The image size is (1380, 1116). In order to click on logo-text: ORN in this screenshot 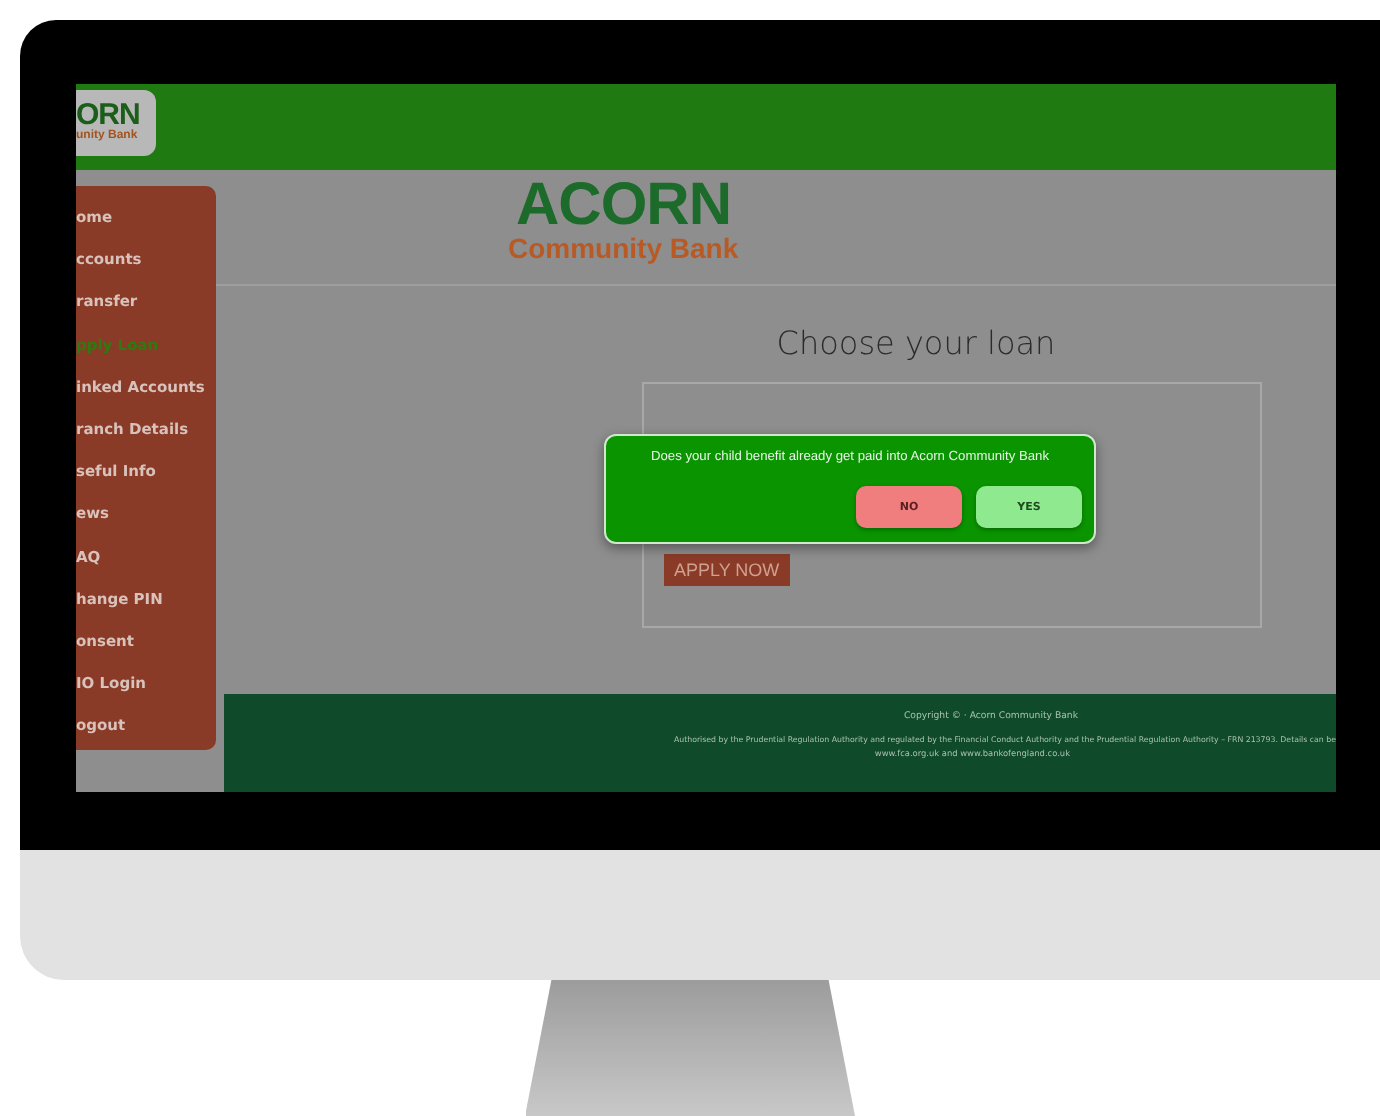, I will do `click(109, 116)`.